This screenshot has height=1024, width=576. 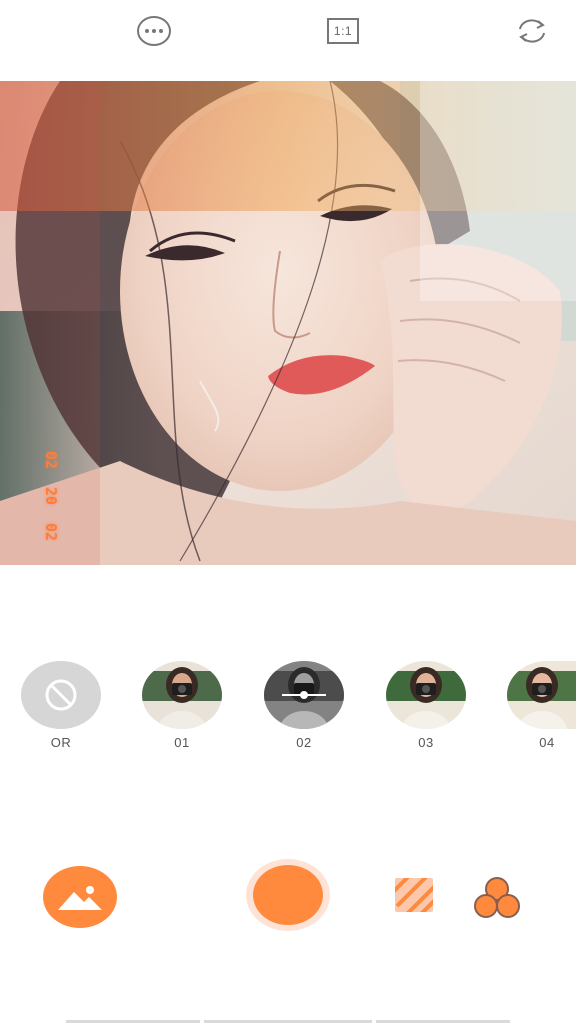 I want to click on filter-label: OR, so click(x=61, y=742).